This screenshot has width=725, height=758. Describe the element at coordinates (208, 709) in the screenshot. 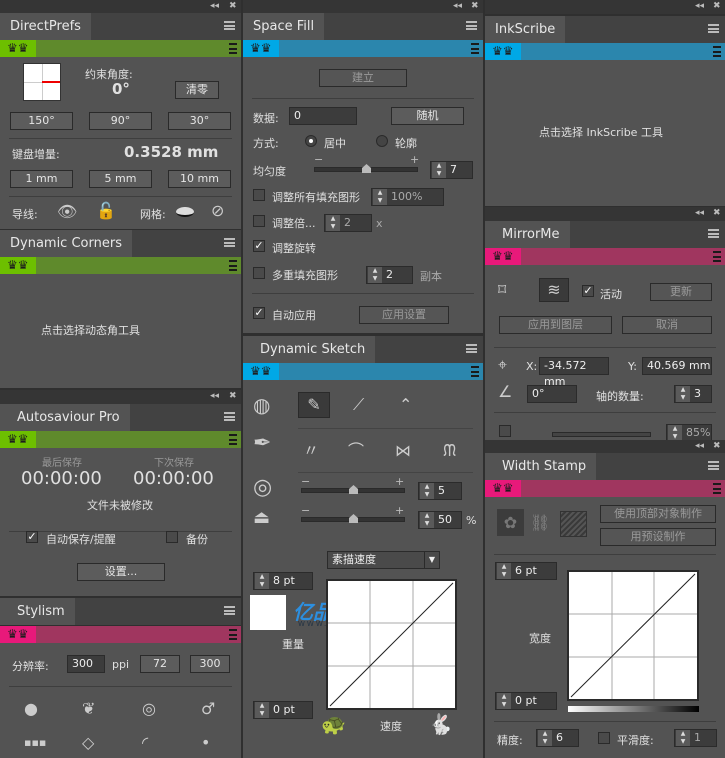

I see `outer-glow-icon: ♂` at that location.